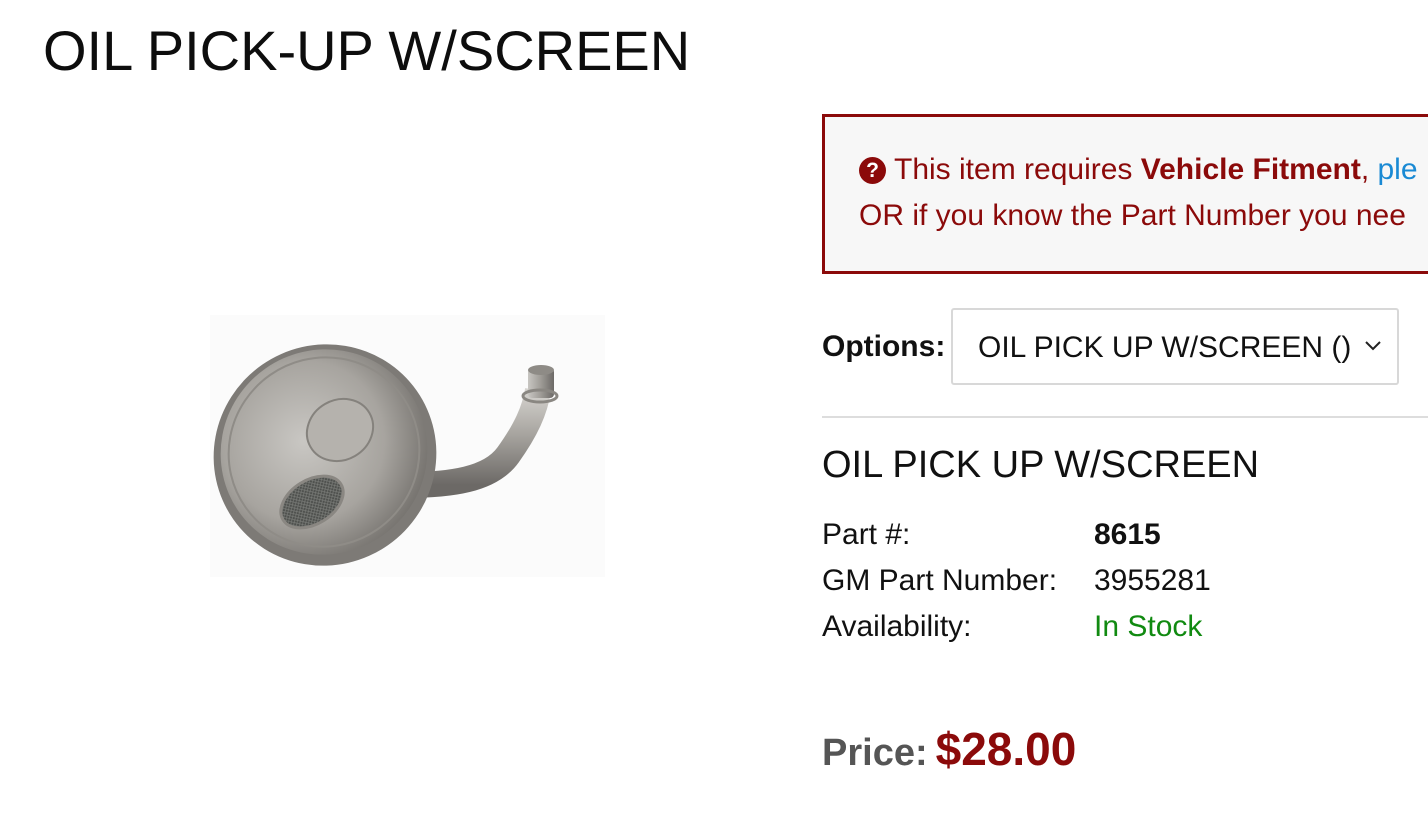 The height and width of the screenshot is (820, 1428). What do you see at coordinates (1250, 169) in the screenshot?
I see `fitment-strong: Vehicle Fitment` at bounding box center [1250, 169].